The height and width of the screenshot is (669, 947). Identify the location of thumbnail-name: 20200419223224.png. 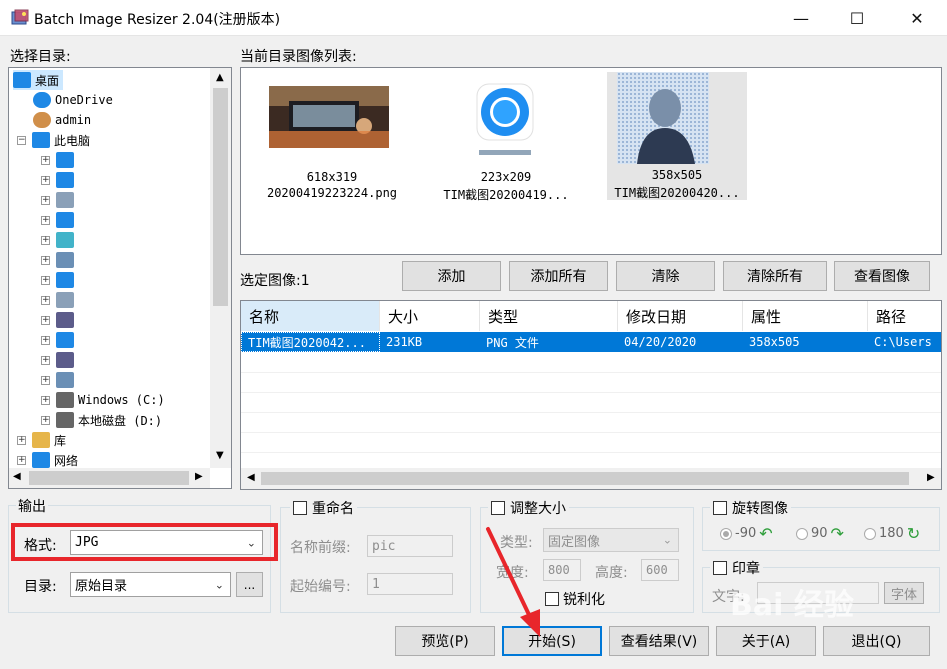
(332, 193).